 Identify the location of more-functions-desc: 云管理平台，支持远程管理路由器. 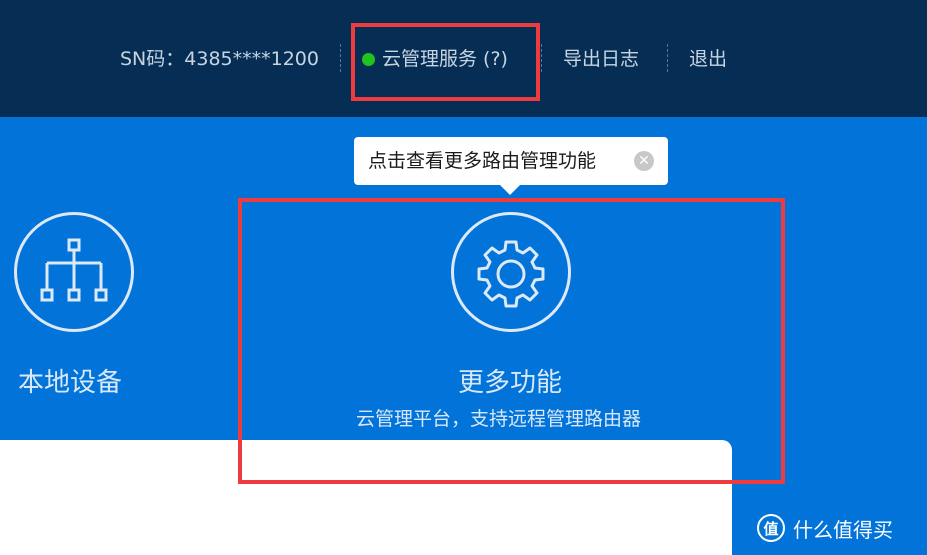
(499, 419).